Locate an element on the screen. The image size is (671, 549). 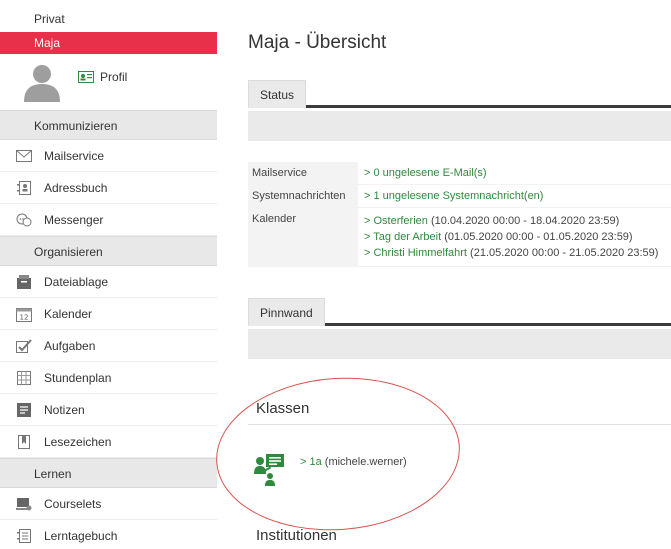
sidebar-item-label: Courselets is located at coordinates (73, 503).